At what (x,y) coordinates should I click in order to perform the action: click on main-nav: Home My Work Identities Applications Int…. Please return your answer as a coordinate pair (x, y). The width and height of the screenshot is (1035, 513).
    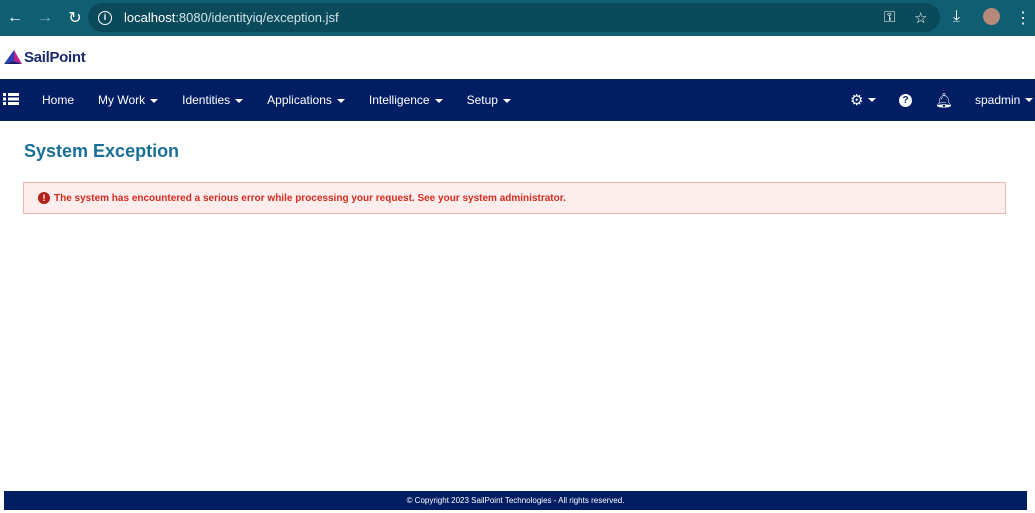
    Looking at the image, I should click on (517, 100).